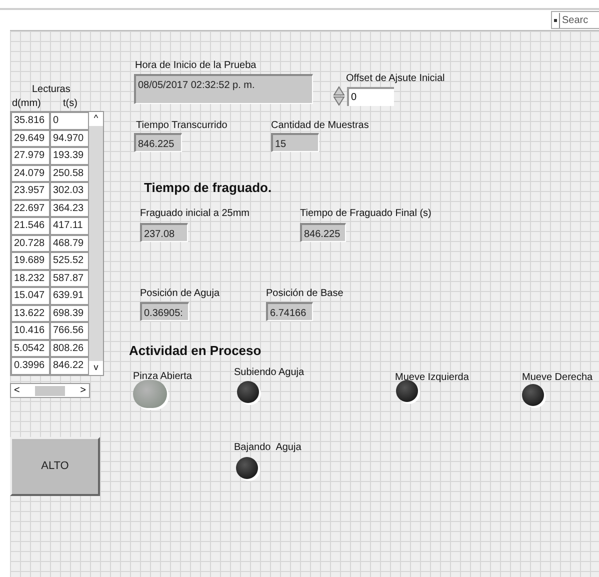 Image resolution: width=599 pixels, height=577 pixels. What do you see at coordinates (69, 331) in the screenshot?
I see `table-cell: 766.56` at bounding box center [69, 331].